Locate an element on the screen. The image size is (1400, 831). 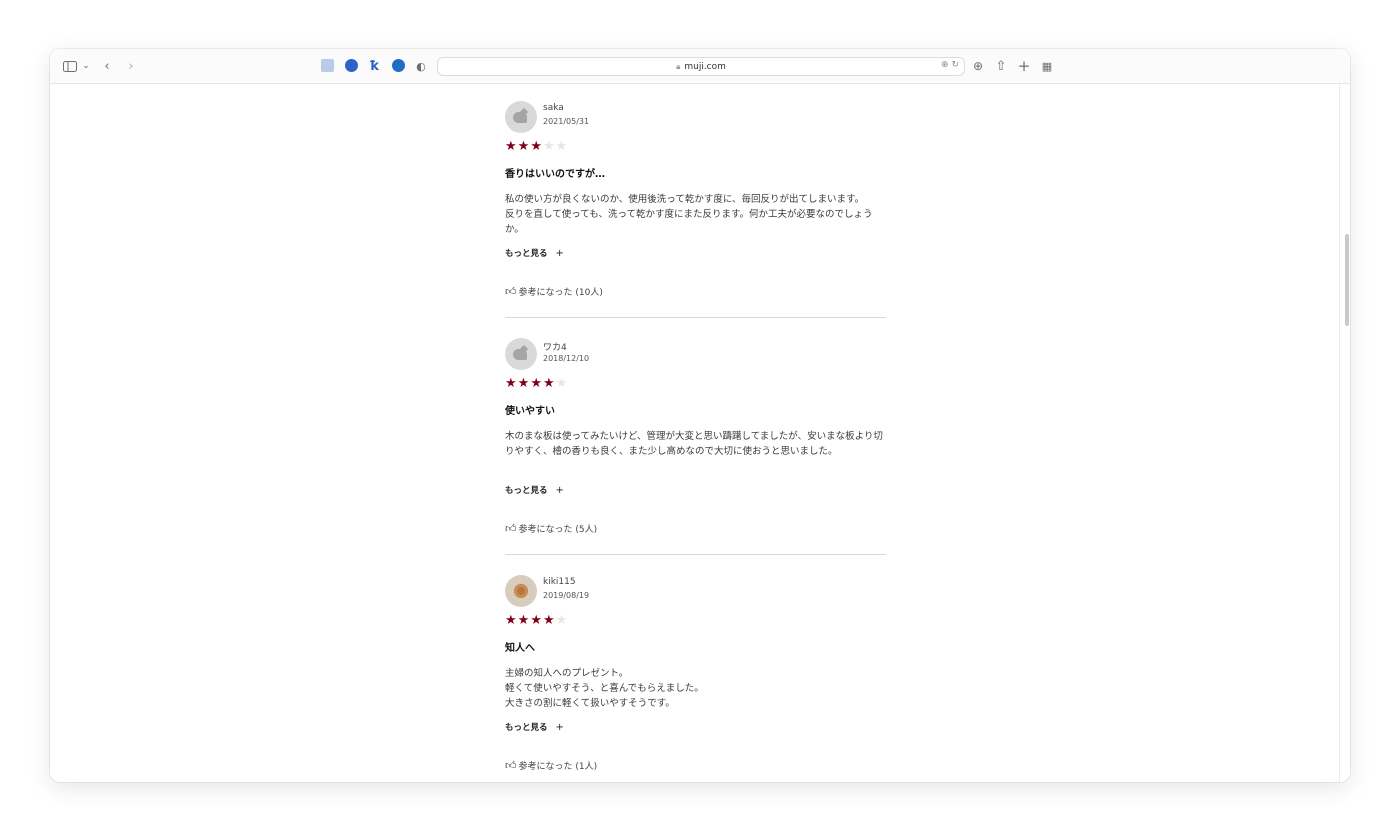
lock-icon: 🔒︎ is located at coordinates (678, 66).